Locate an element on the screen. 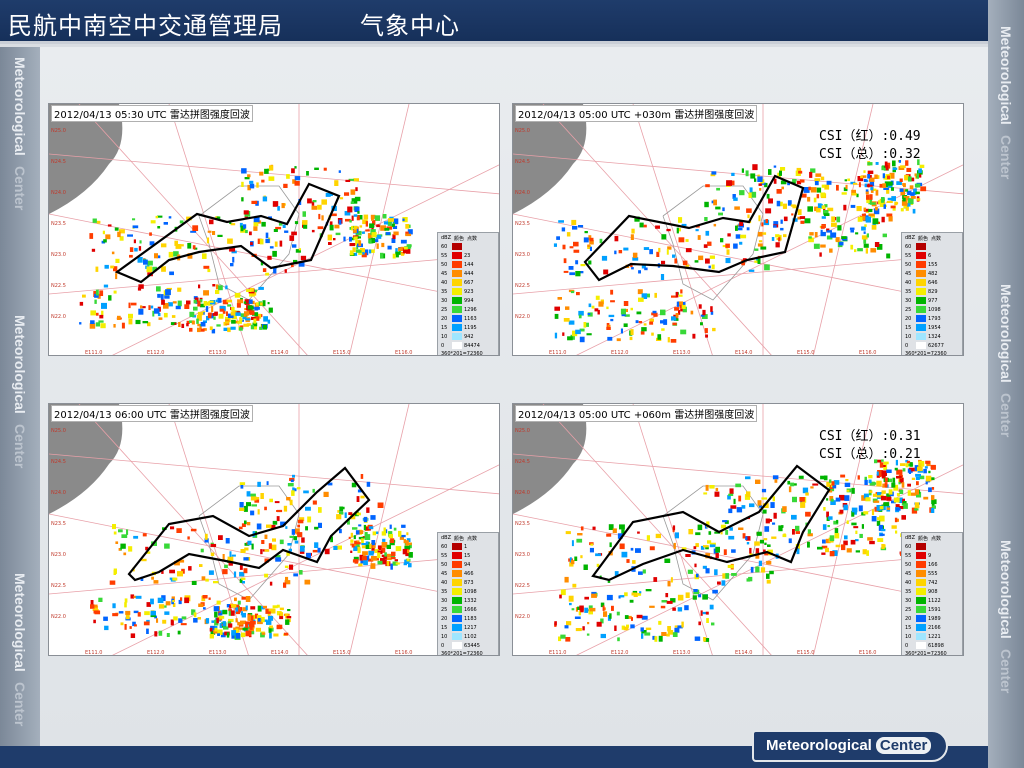  legend-level: 15 is located at coordinates (908, 327).